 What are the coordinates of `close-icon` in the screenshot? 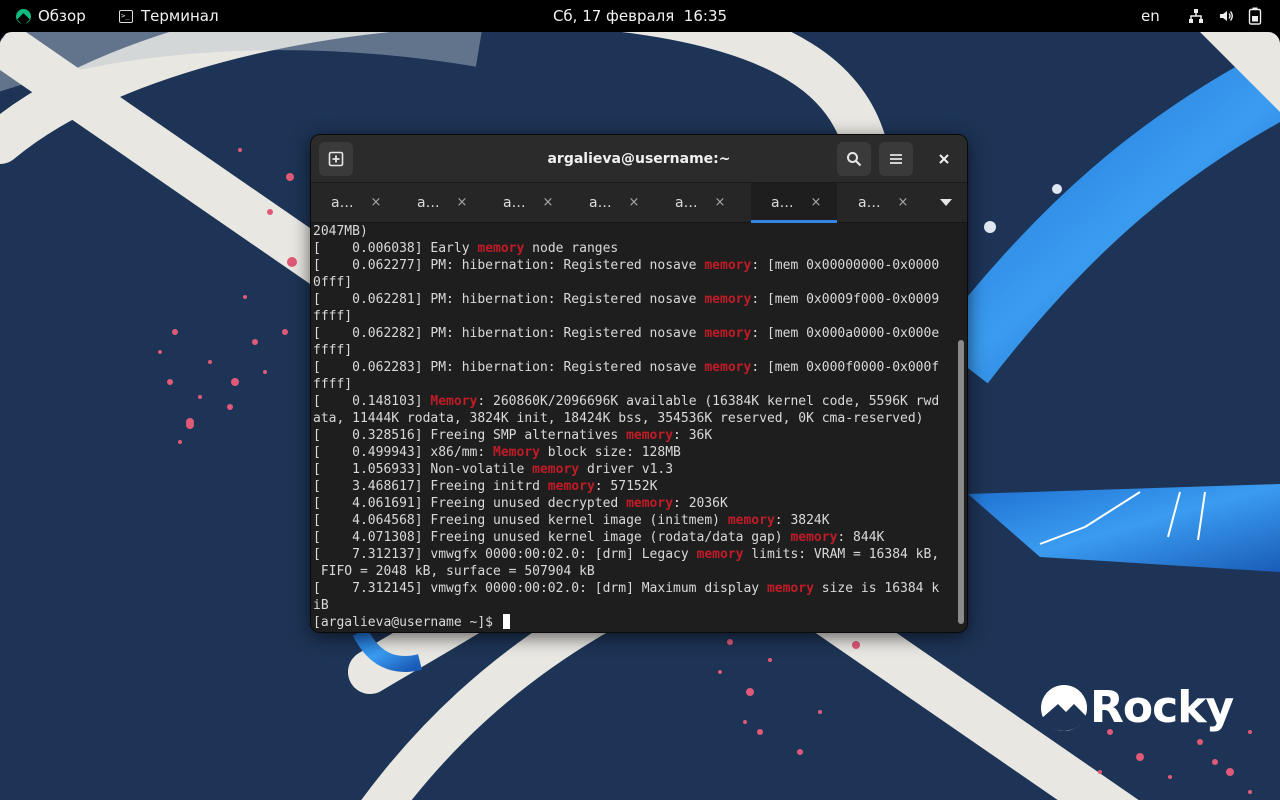 It's located at (944, 159).